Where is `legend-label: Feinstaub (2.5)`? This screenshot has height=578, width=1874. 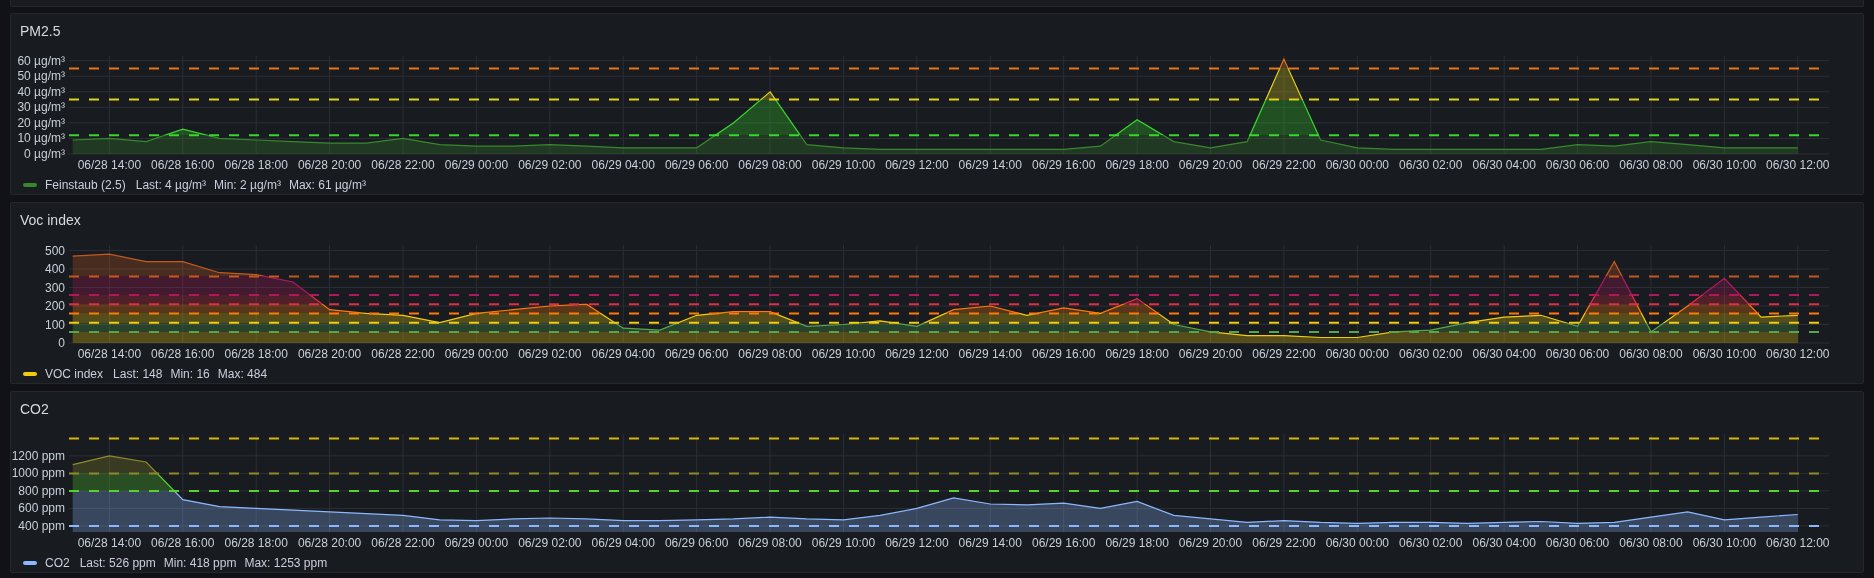
legend-label: Feinstaub (2.5) is located at coordinates (85, 185).